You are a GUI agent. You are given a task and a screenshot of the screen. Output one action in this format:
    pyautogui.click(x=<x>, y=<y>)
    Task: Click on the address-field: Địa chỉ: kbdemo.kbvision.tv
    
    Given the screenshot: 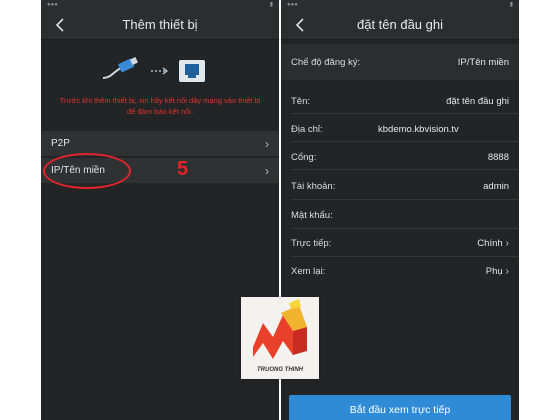 What is the action you would take?
    pyautogui.click(x=400, y=129)
    